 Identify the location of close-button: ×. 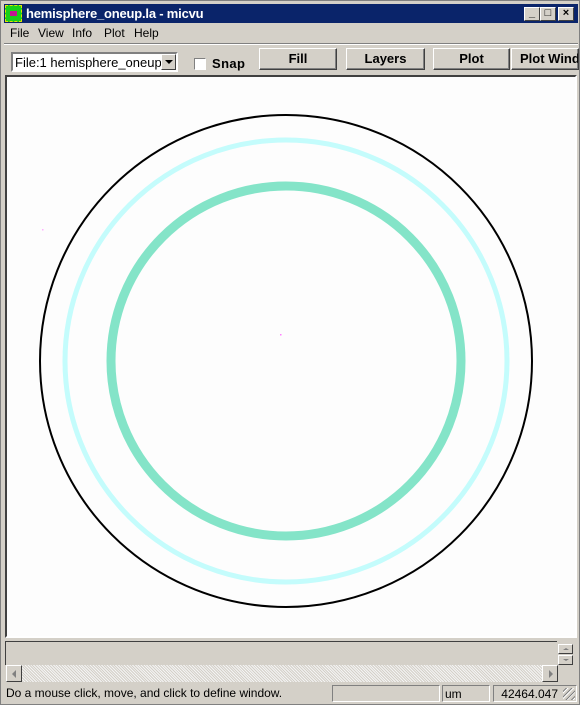
(566, 14).